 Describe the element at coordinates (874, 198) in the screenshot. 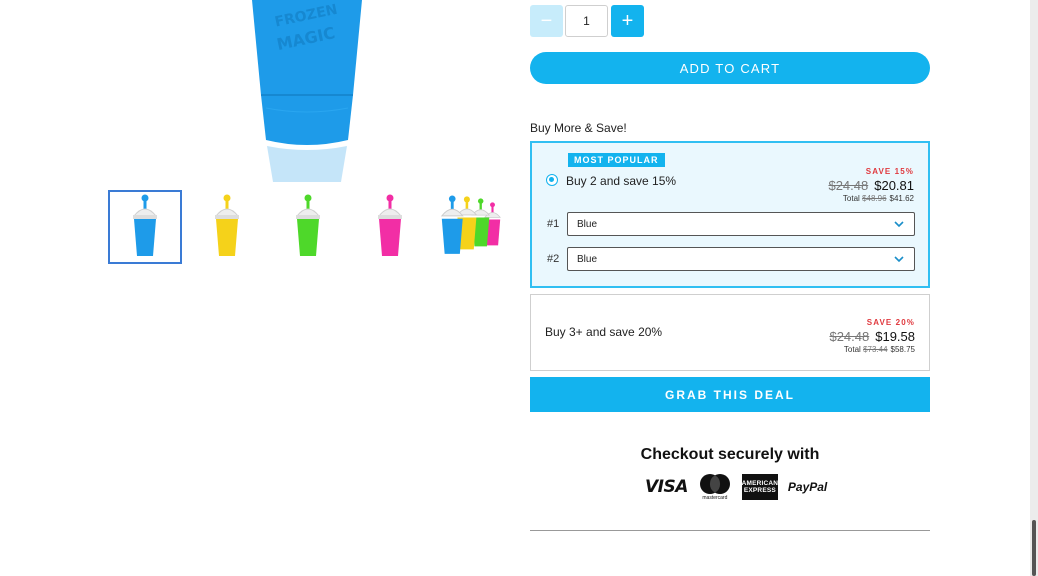

I see `total-original-price: $48.96` at that location.